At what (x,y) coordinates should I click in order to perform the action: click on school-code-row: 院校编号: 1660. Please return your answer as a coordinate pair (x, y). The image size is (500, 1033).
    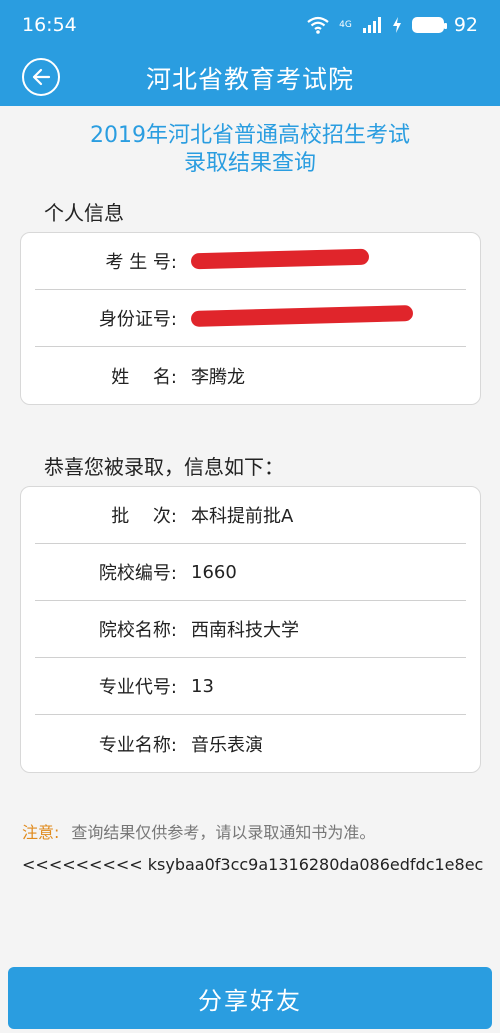
    Looking at the image, I should click on (250, 572).